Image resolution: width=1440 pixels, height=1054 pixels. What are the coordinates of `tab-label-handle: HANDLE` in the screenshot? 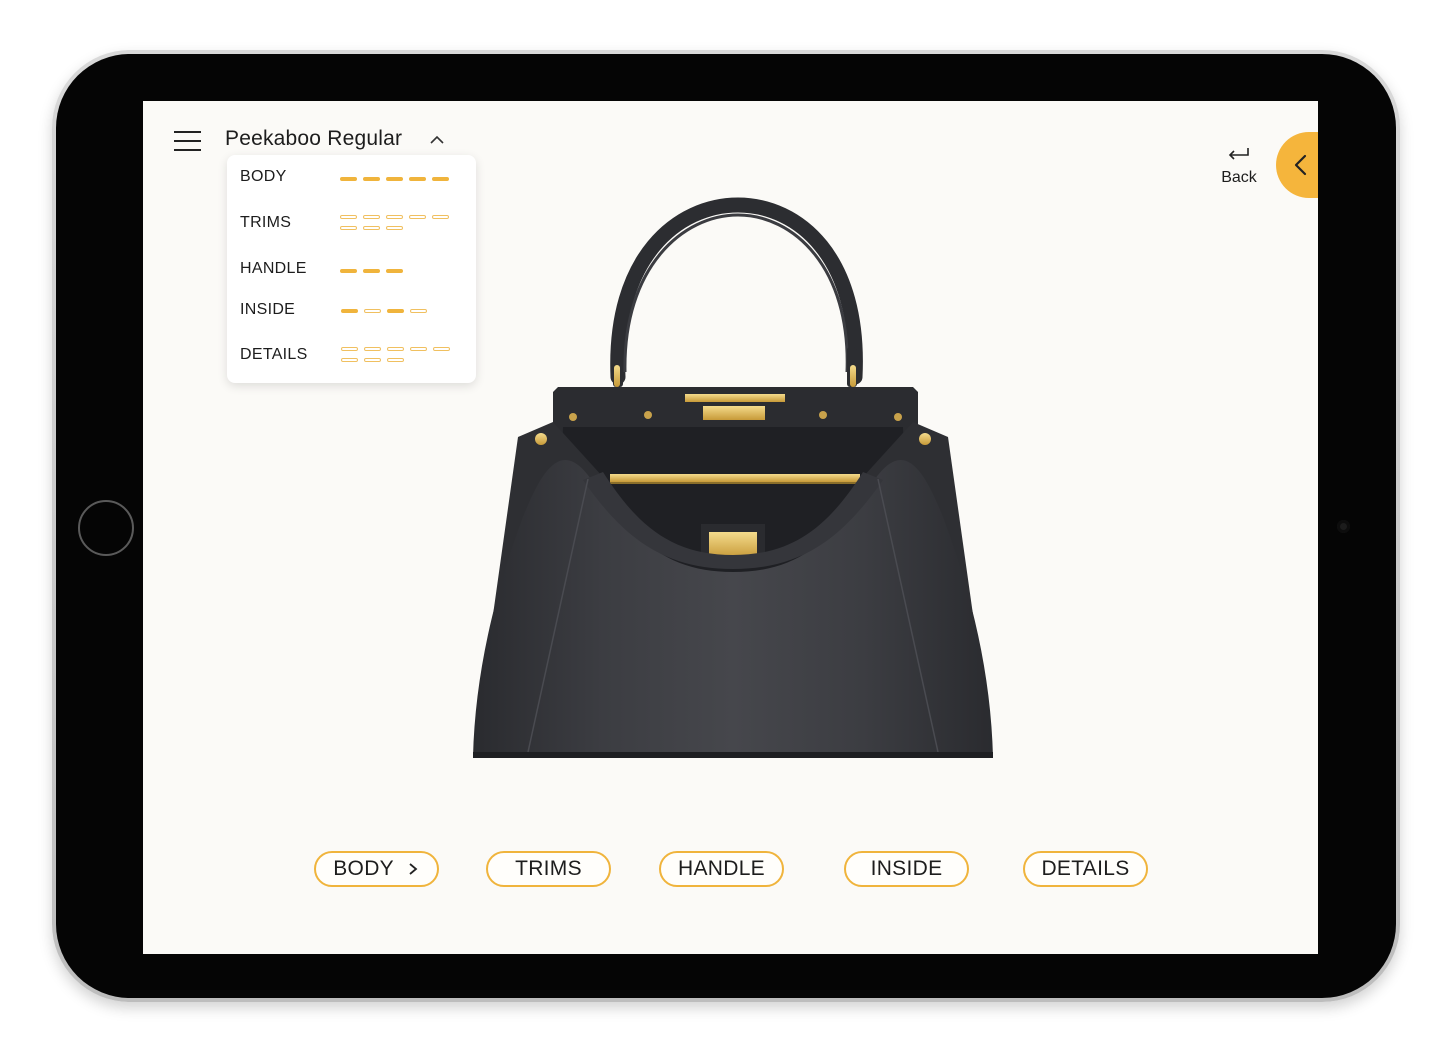 It's located at (721, 868).